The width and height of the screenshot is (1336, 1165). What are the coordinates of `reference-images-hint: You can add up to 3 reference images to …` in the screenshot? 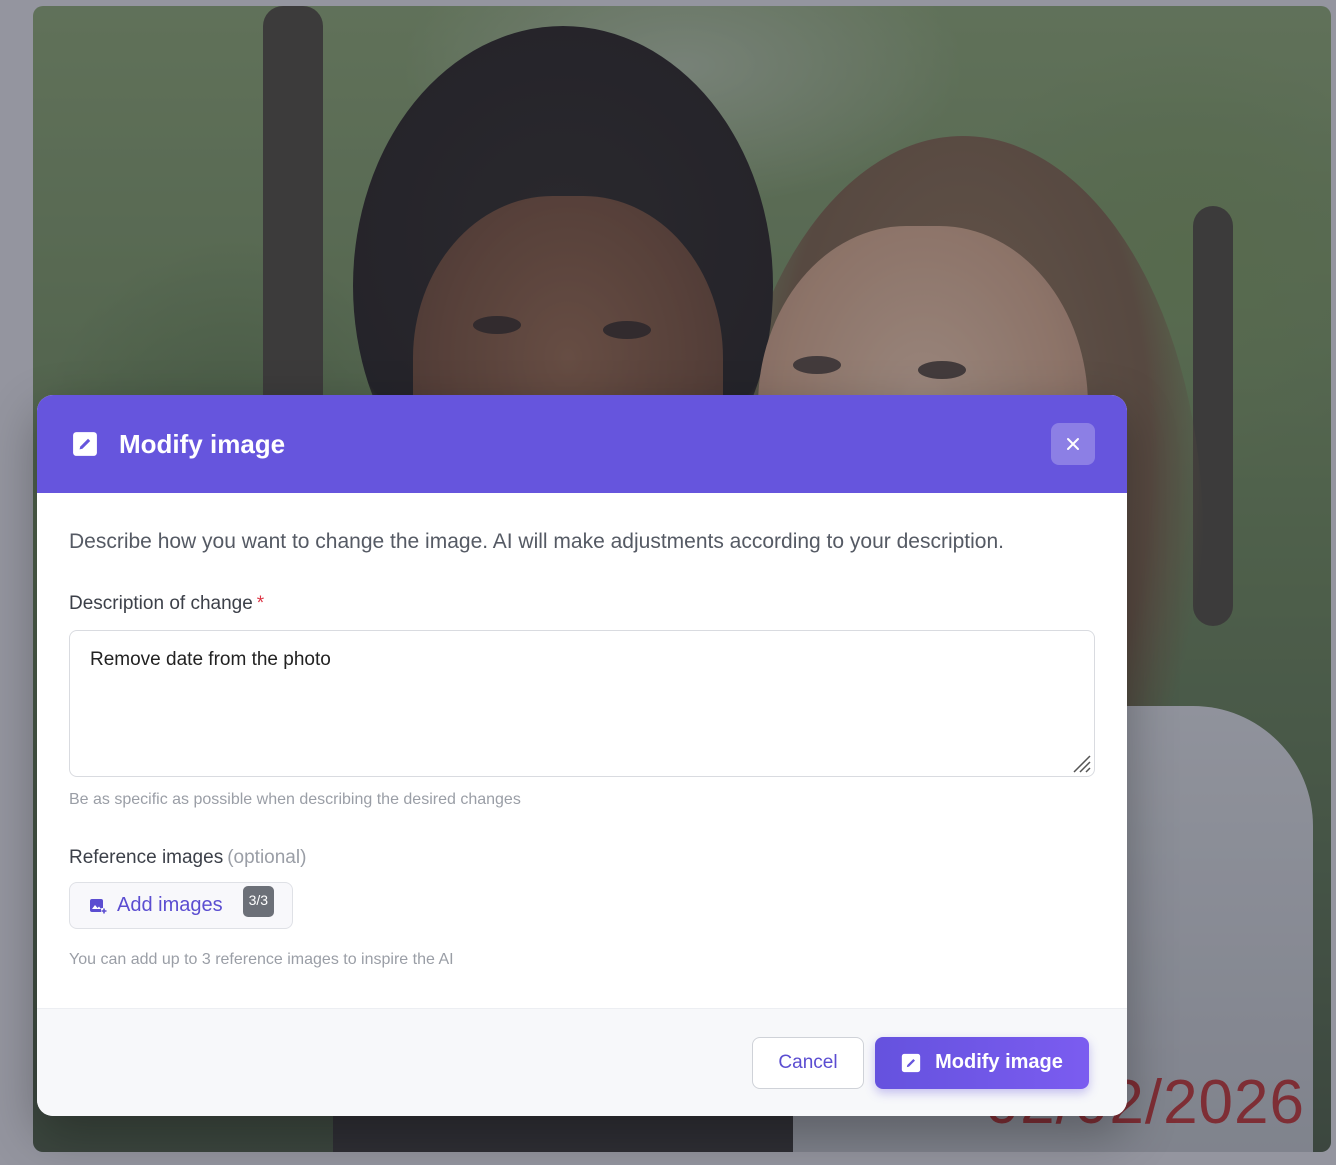 It's located at (261, 959).